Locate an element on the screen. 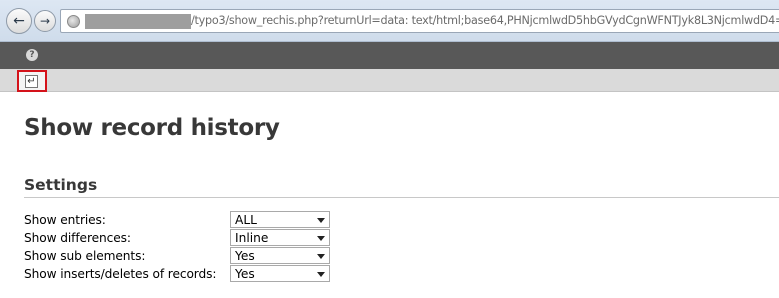  doc-header: ↵ is located at coordinates (389, 80).